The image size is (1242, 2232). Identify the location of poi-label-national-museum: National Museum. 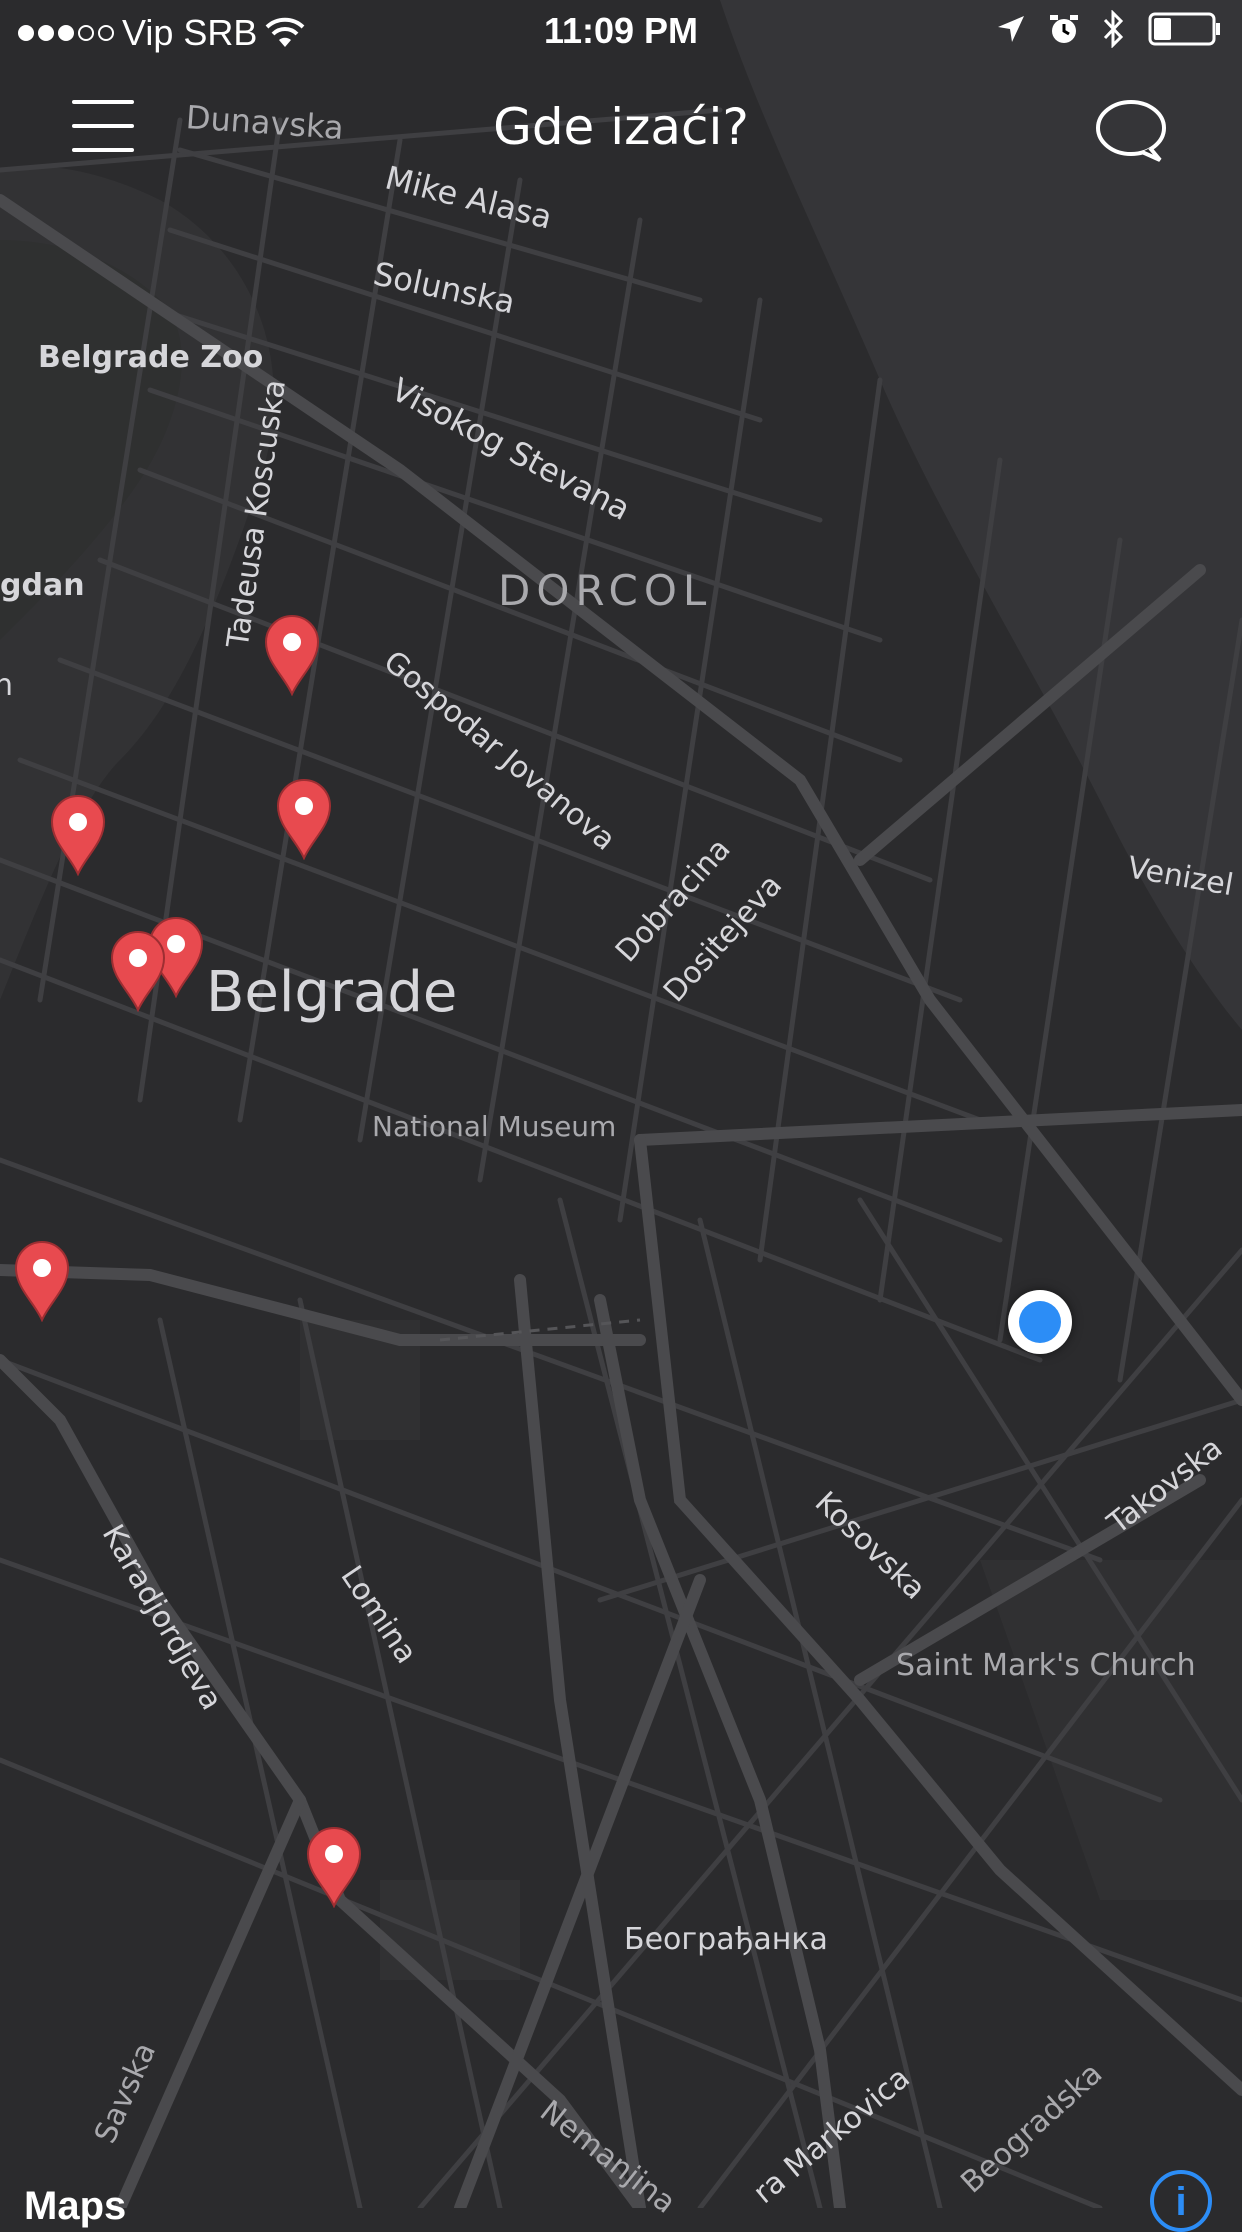
(494, 1126).